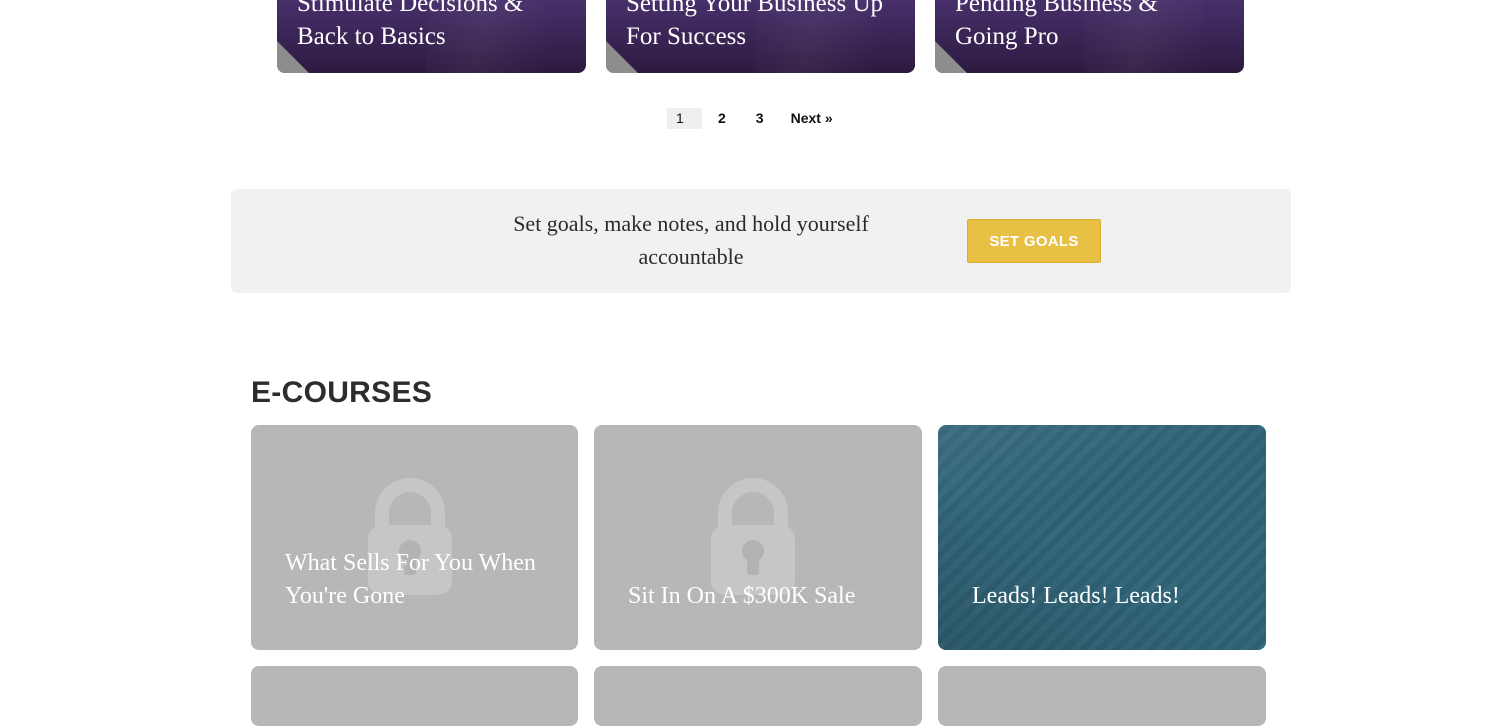  I want to click on content-card: Pending Business & Going Pro, so click(1089, 36).